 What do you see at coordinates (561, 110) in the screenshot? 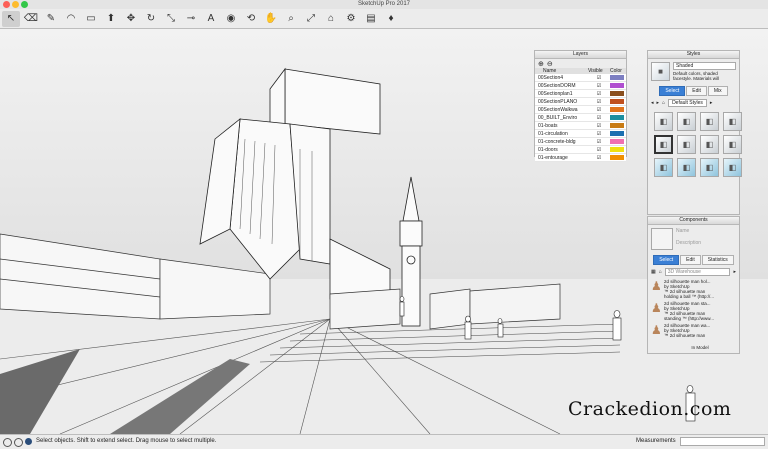
I see `layer-name: 00SectionWalkwa` at bounding box center [561, 110].